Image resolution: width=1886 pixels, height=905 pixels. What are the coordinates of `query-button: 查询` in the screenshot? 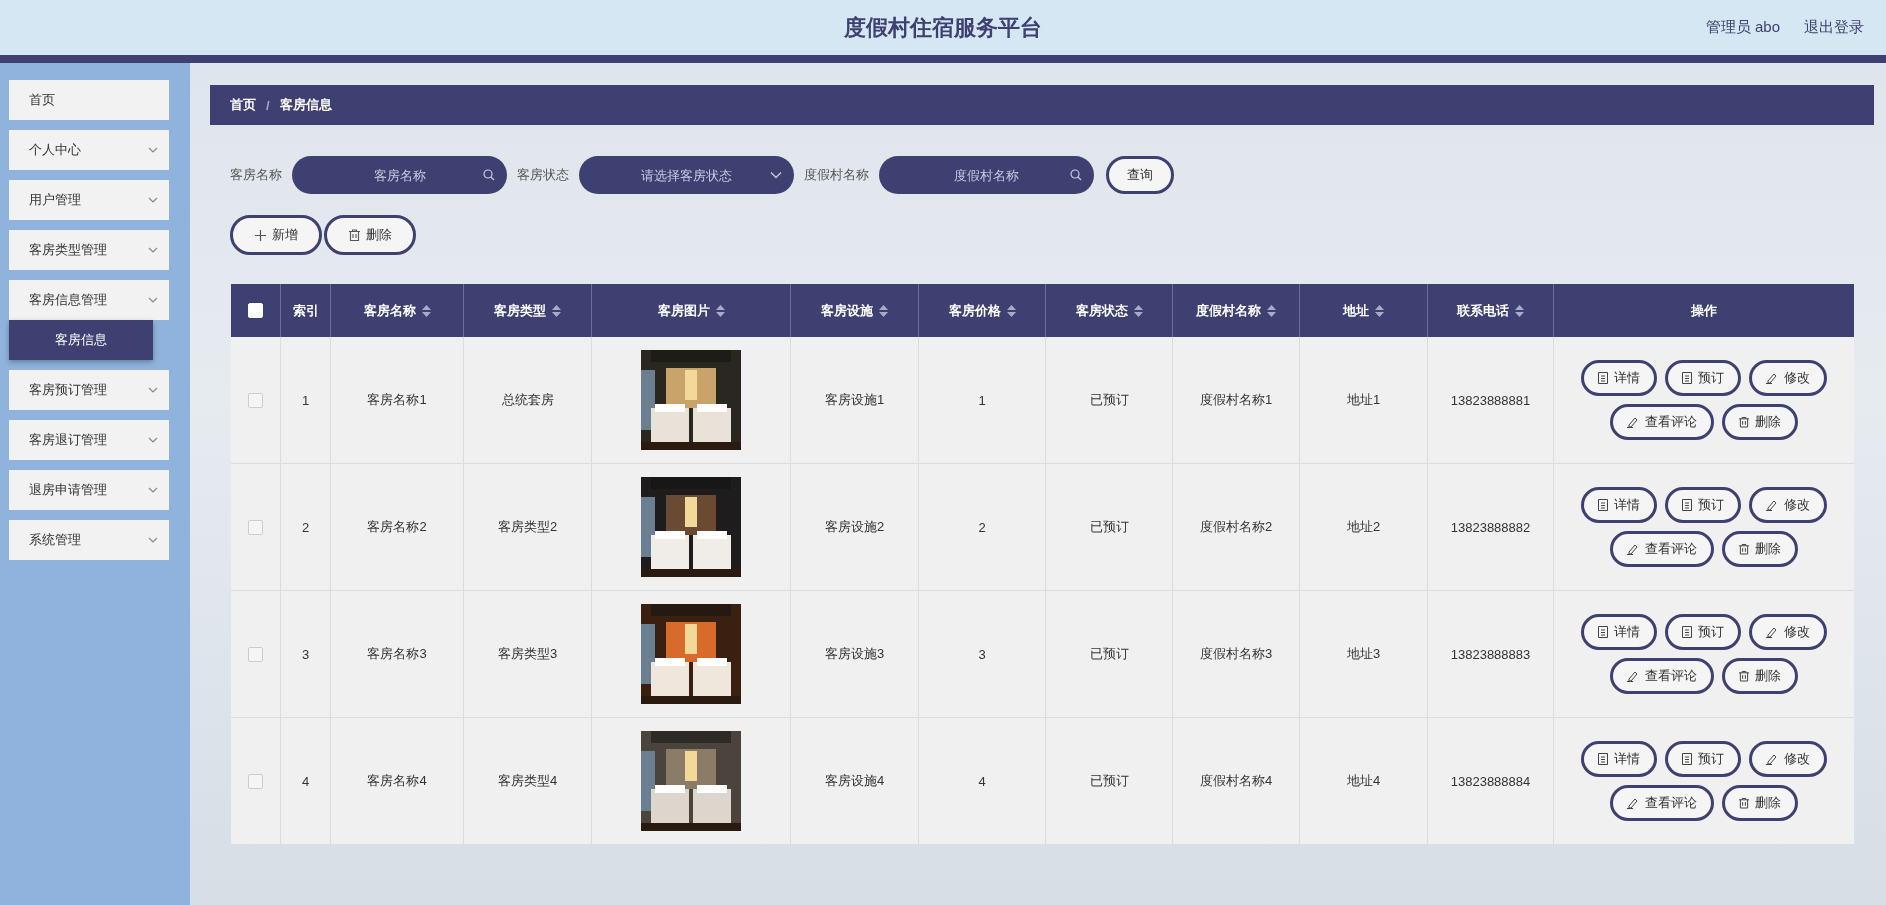 It's located at (1140, 175).